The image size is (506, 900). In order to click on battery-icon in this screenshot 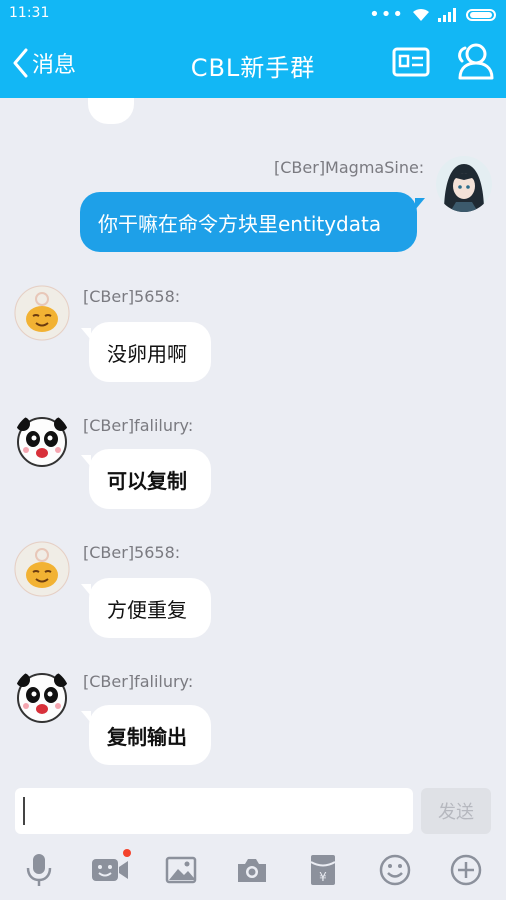, I will do `click(481, 15)`.